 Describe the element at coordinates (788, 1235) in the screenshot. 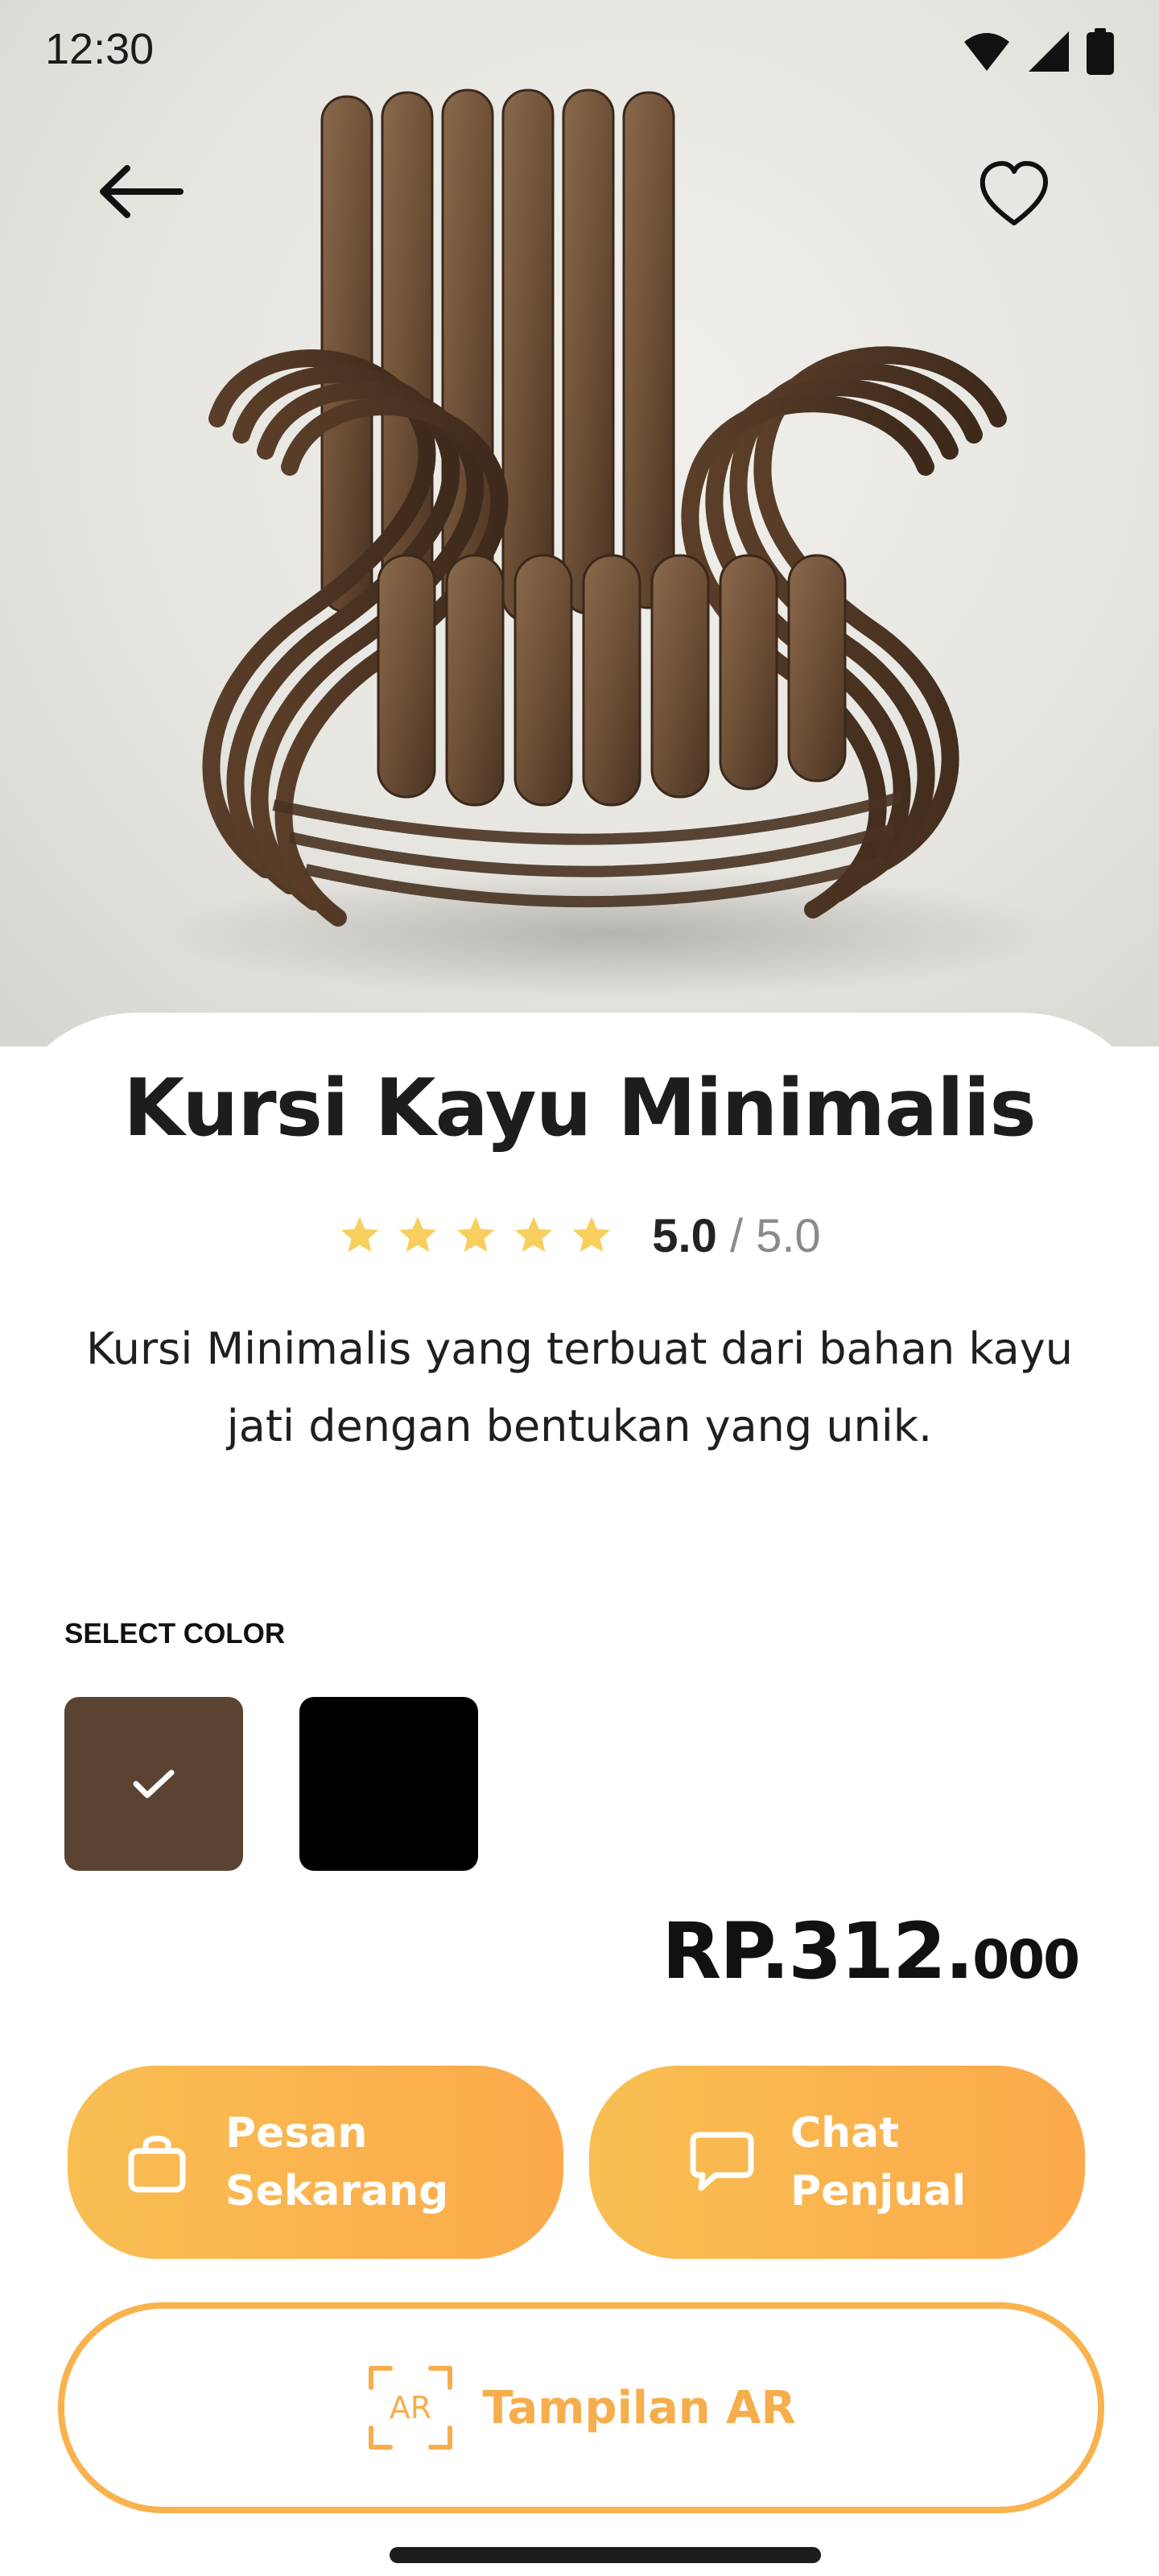

I see `rating-max: 5.0` at that location.